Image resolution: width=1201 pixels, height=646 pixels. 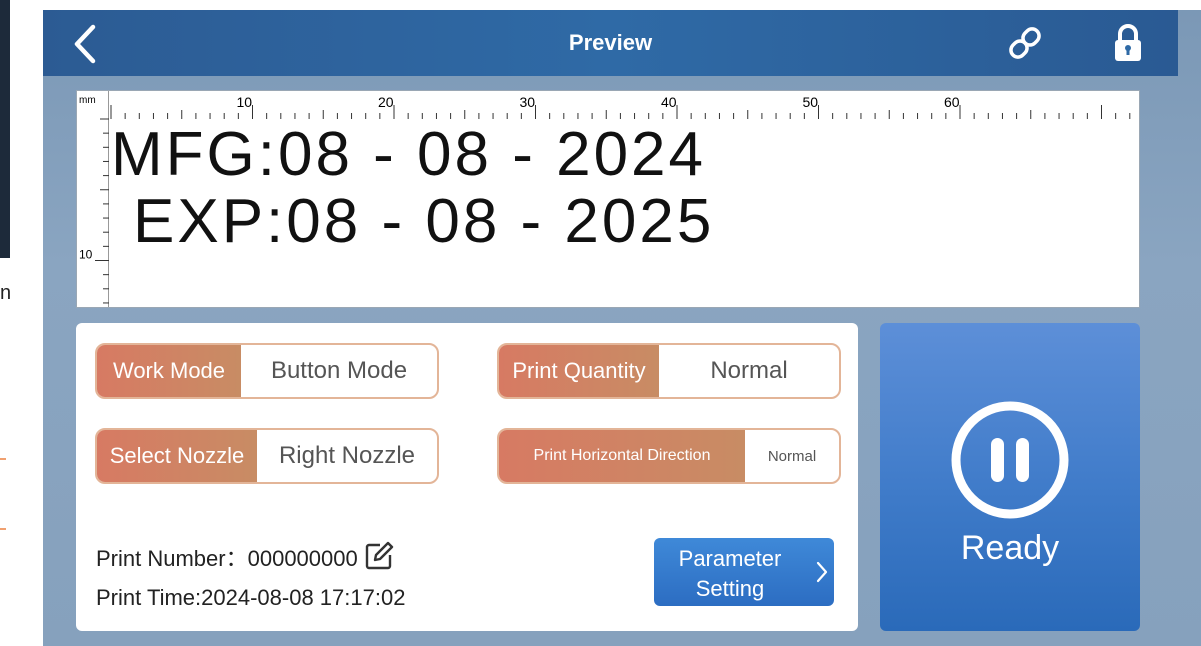 I want to click on lock-icon, so click(x=1128, y=42).